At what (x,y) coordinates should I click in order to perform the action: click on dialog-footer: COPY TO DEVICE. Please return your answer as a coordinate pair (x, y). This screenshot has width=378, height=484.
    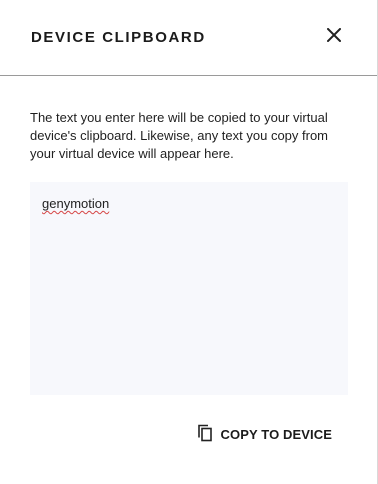
    Looking at the image, I should click on (188, 434).